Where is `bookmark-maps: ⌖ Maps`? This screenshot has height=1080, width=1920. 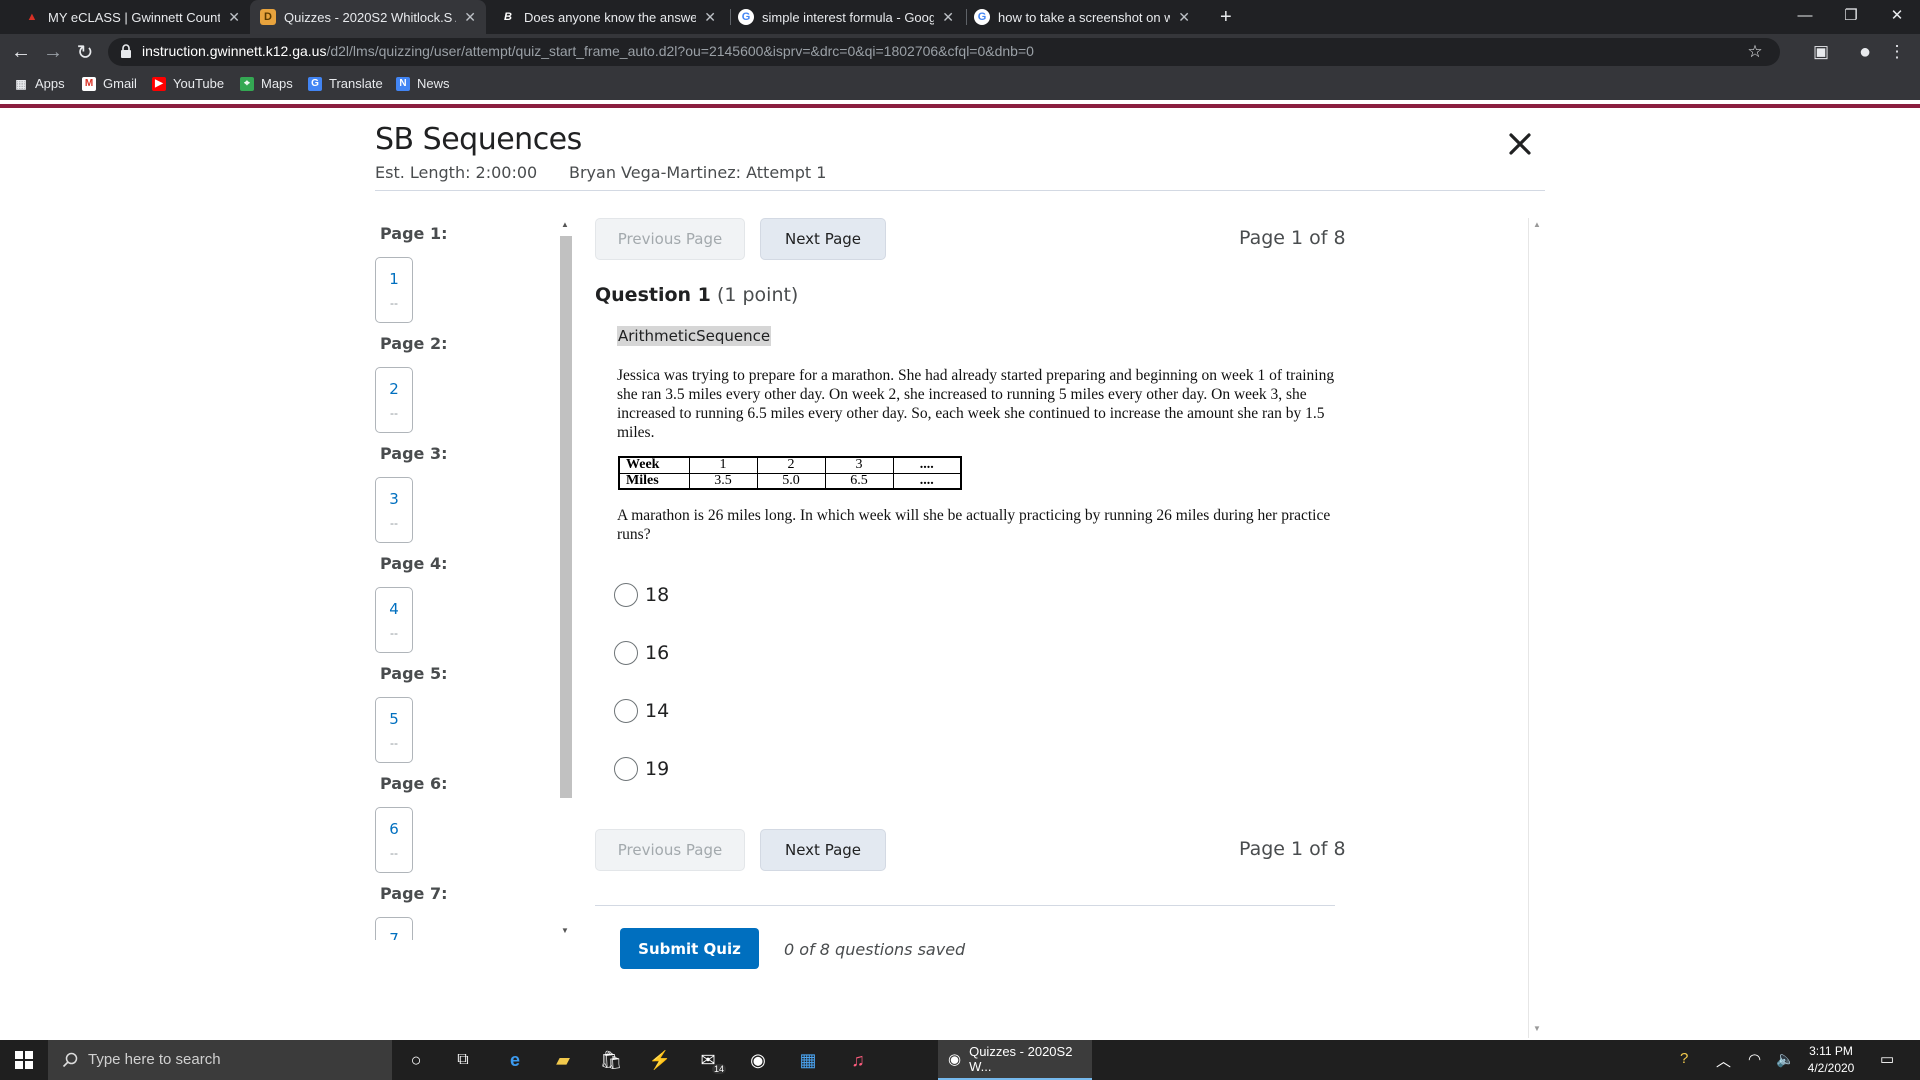
bookmark-maps: ⌖ Maps is located at coordinates (266, 83).